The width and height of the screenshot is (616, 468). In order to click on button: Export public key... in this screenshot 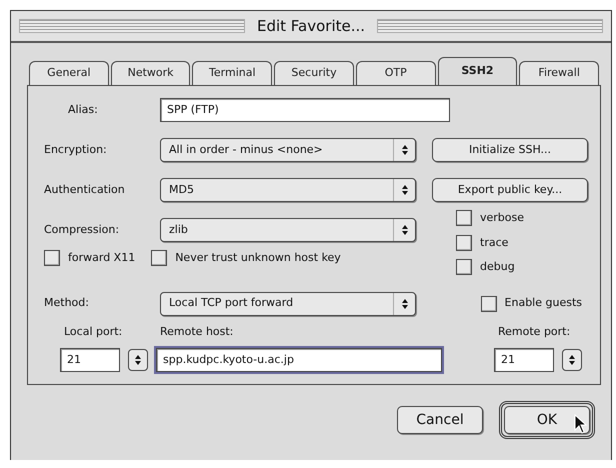, I will do `click(510, 190)`.